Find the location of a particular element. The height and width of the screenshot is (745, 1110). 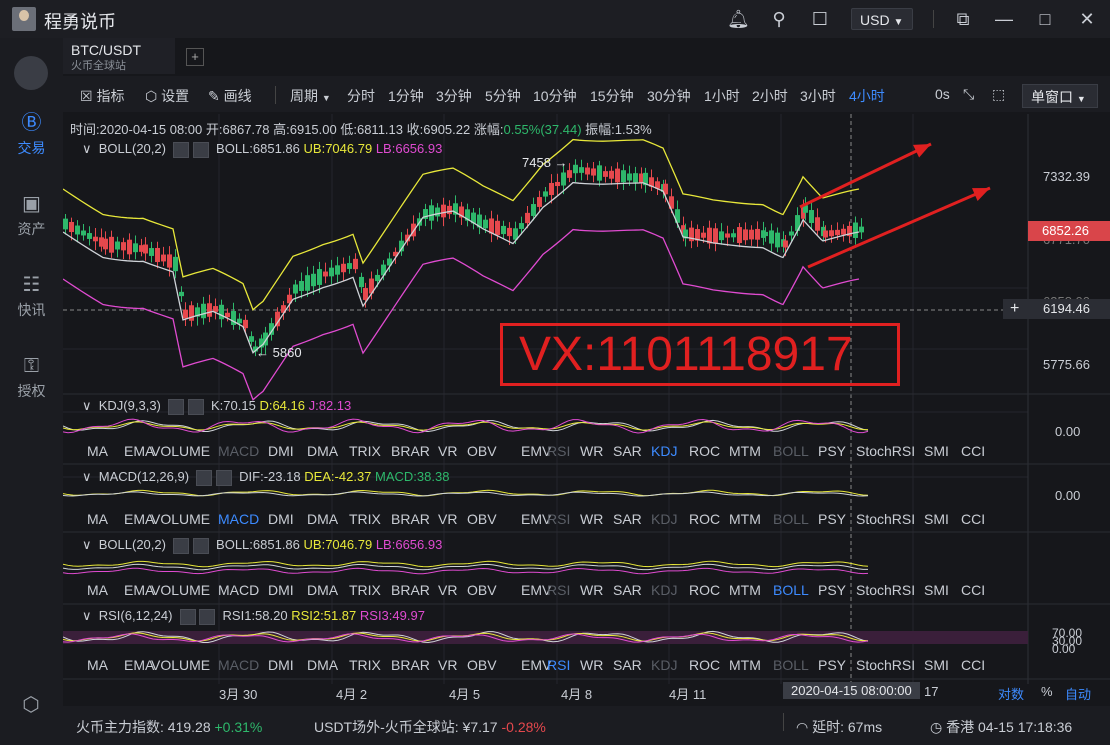

period-10m: 10分钟 is located at coordinates (555, 96).